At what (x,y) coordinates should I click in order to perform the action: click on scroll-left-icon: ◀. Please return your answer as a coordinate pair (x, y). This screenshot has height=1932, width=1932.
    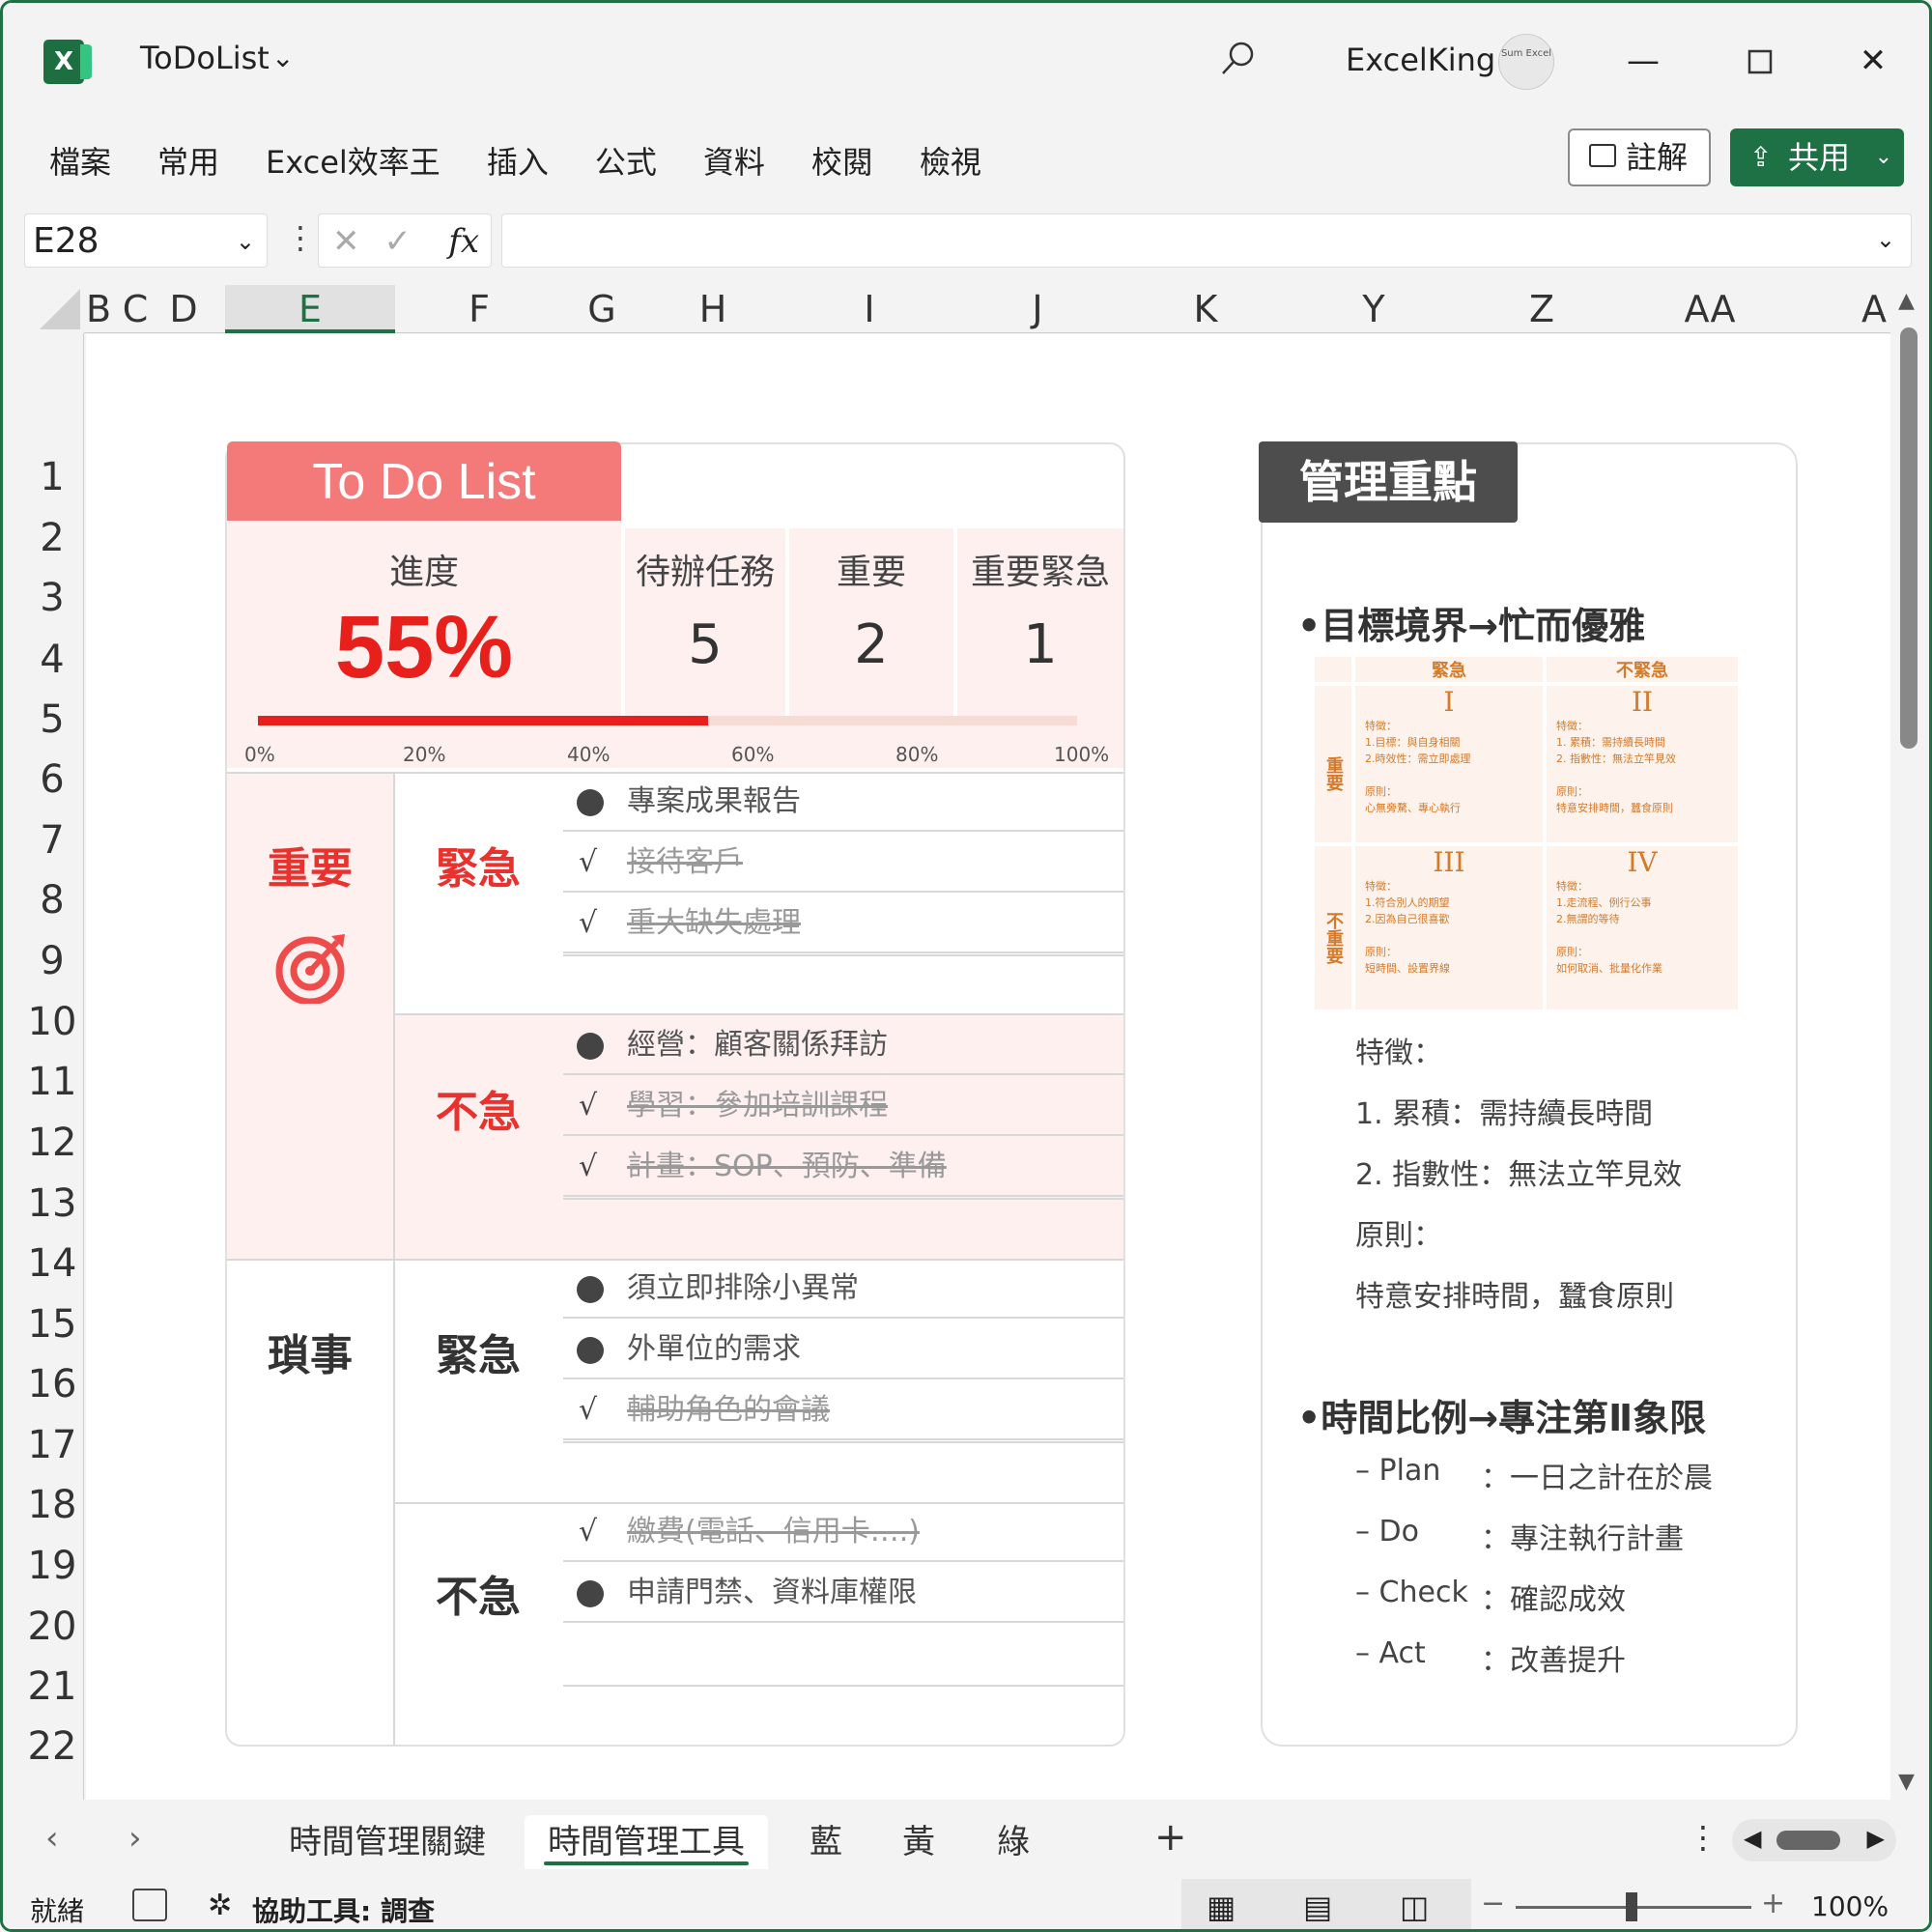
    Looking at the image, I should click on (1752, 1838).